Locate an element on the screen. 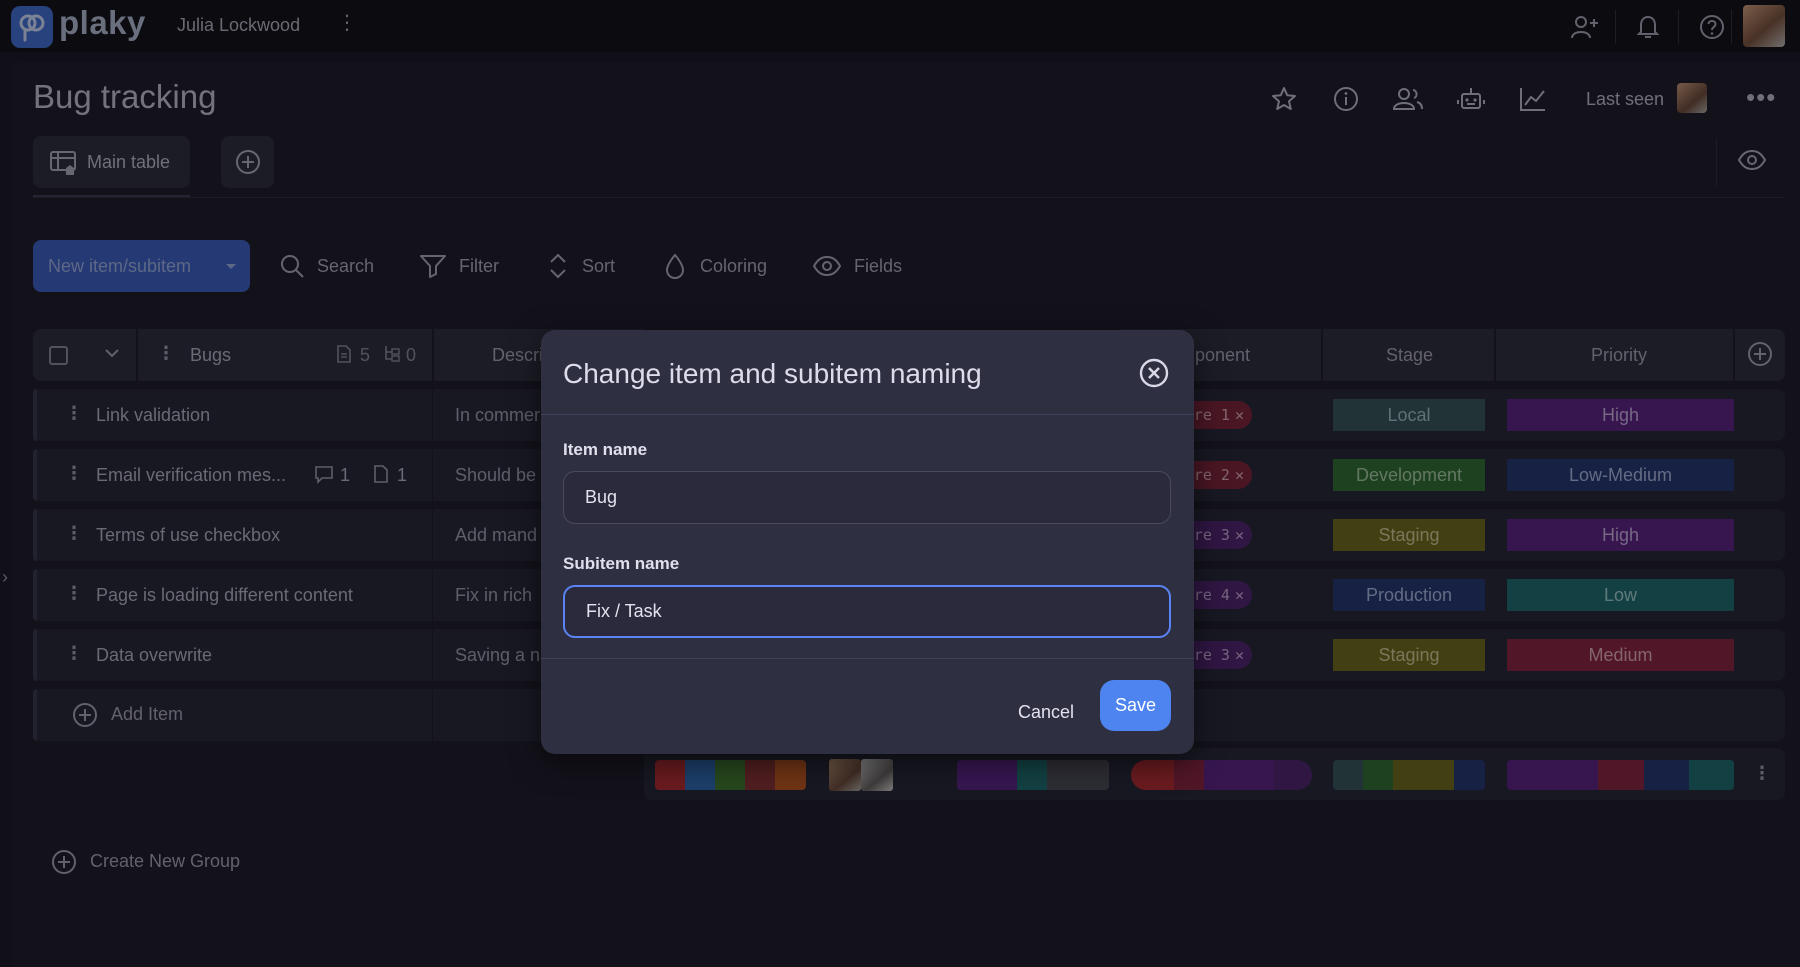  subitem-name-input is located at coordinates (867, 611).